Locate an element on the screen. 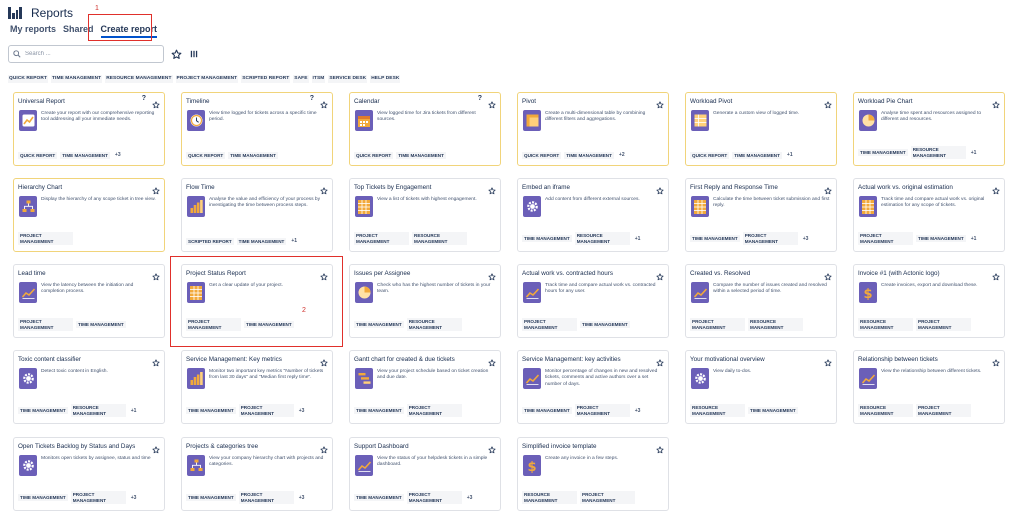 This screenshot has width=1024, height=517. filter-chip-service-desk: SERVICE DESK is located at coordinates (348, 79).